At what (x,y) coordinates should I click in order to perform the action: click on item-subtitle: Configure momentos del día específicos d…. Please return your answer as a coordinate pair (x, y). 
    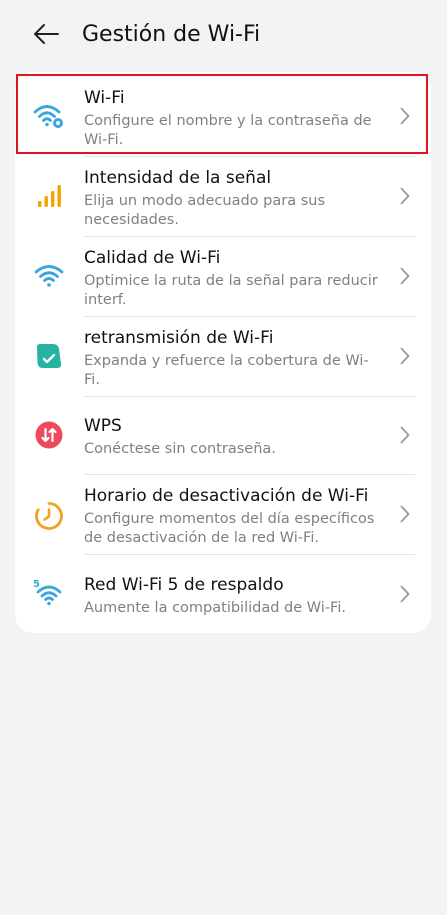
    Looking at the image, I should click on (229, 528).